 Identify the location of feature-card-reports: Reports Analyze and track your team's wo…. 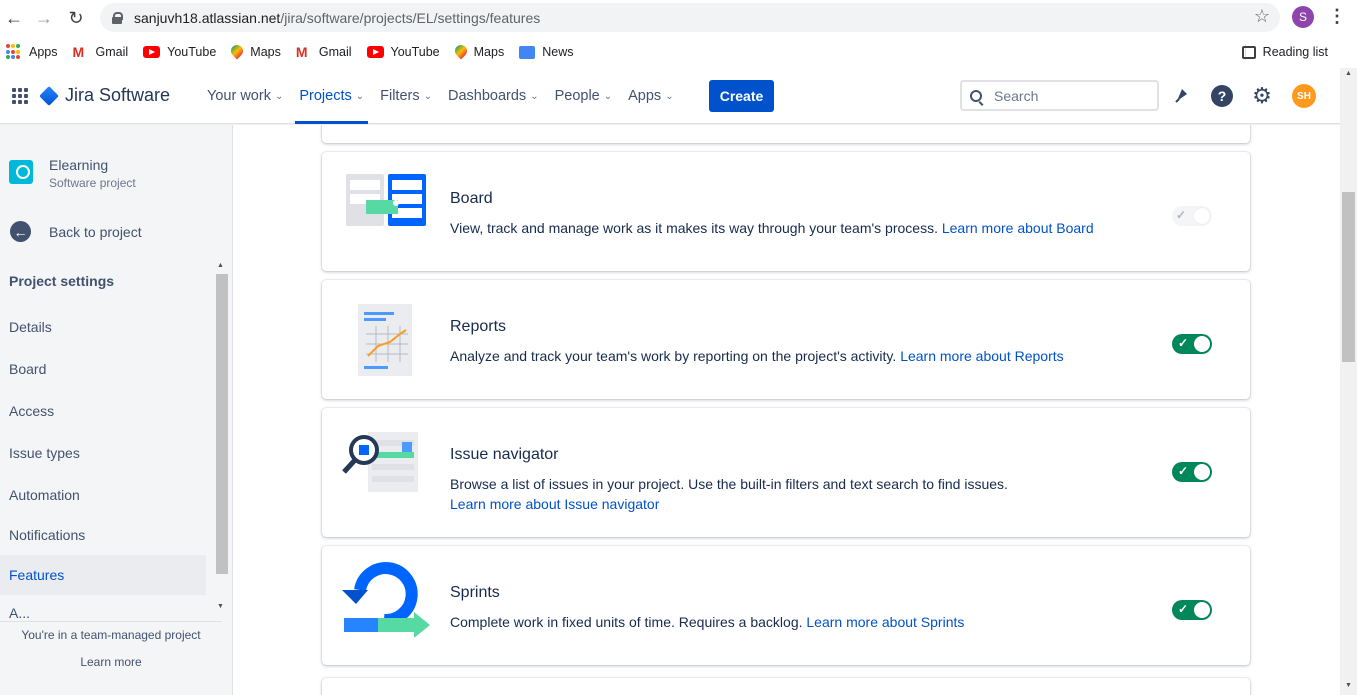
(786, 339).